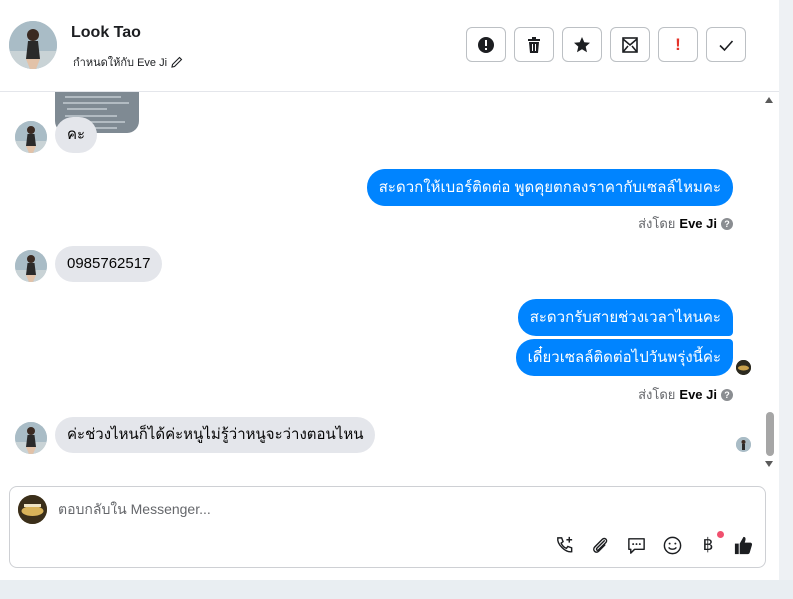 The width and height of the screenshot is (793, 599). What do you see at coordinates (770, 434) in the screenshot?
I see `scrollbar-thumb` at bounding box center [770, 434].